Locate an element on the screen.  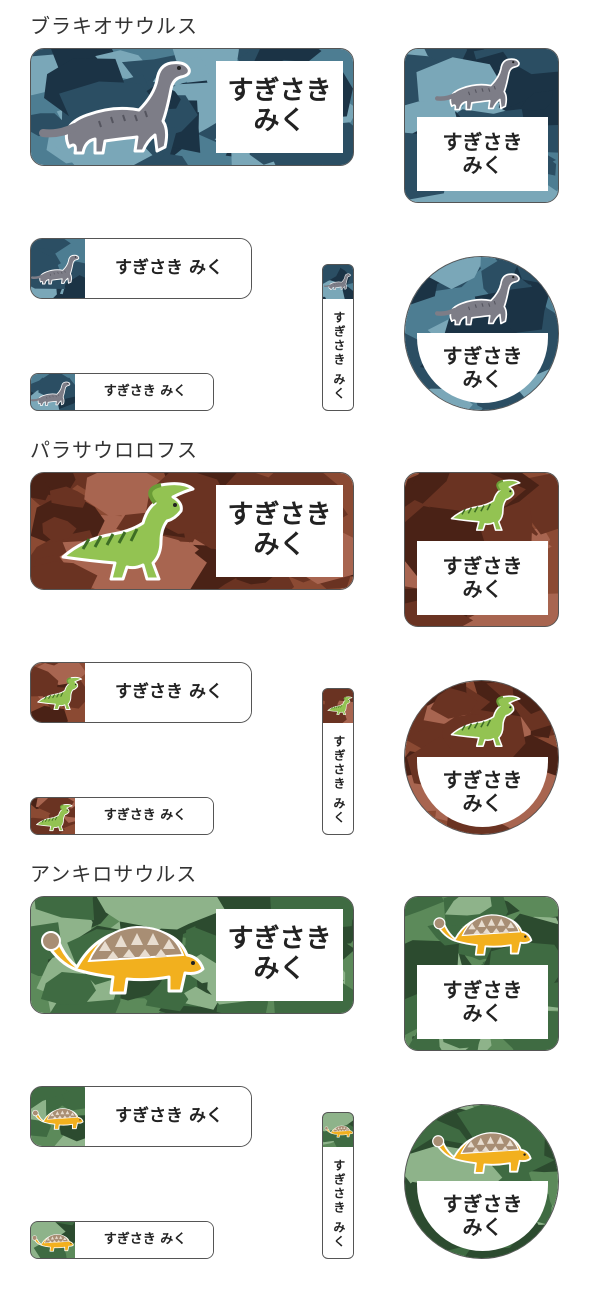
section-title: ブラキオサウルス is located at coordinates (114, 26).